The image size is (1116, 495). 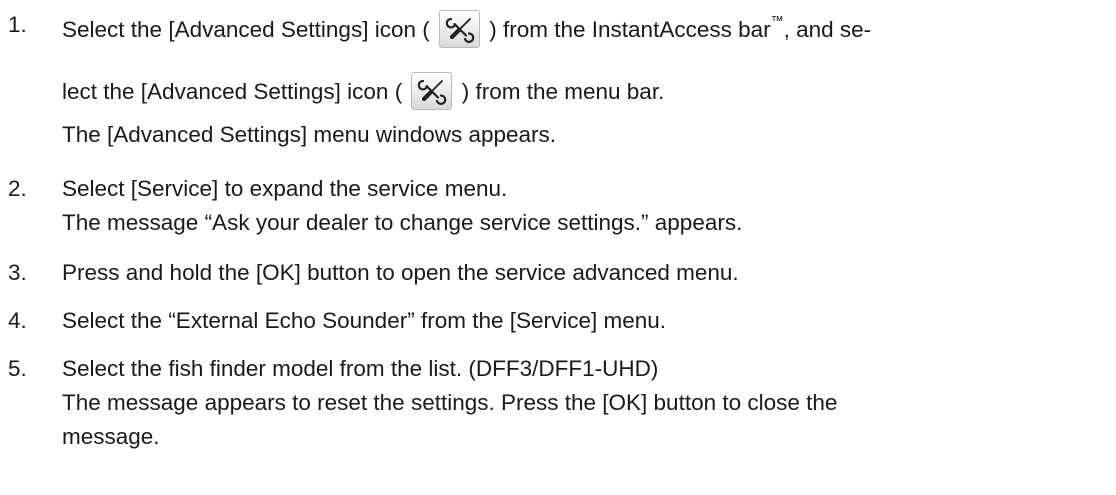 What do you see at coordinates (232, 91) in the screenshot?
I see `step-text: lect the [Advanced Settings] icon (` at bounding box center [232, 91].